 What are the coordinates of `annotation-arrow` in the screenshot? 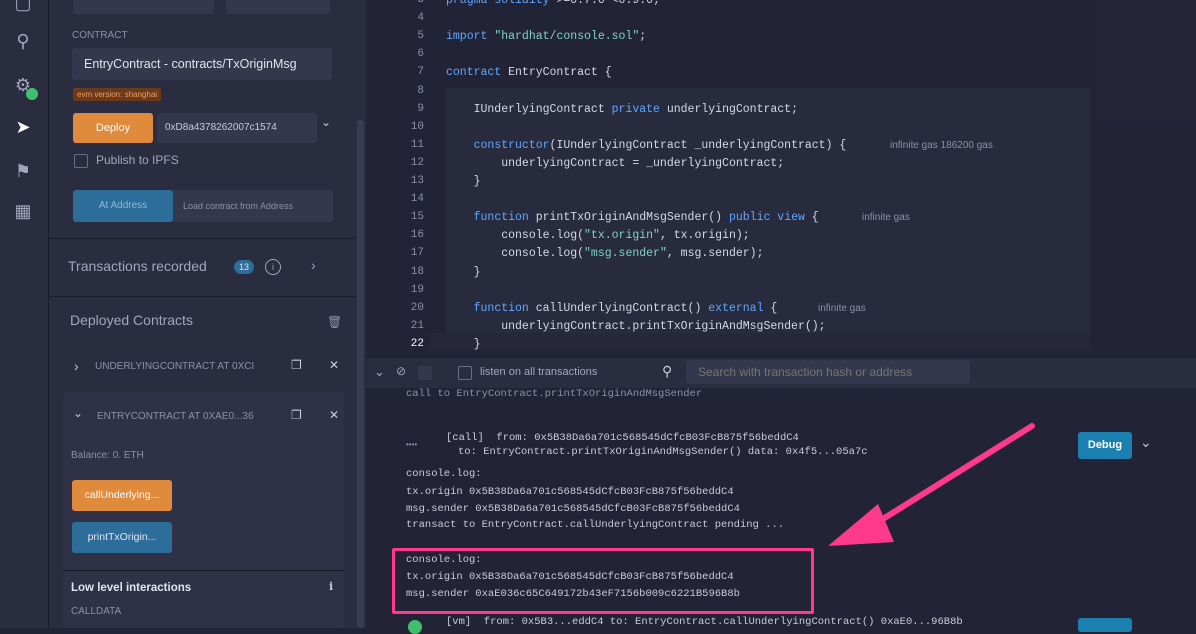 It's located at (931, 484).